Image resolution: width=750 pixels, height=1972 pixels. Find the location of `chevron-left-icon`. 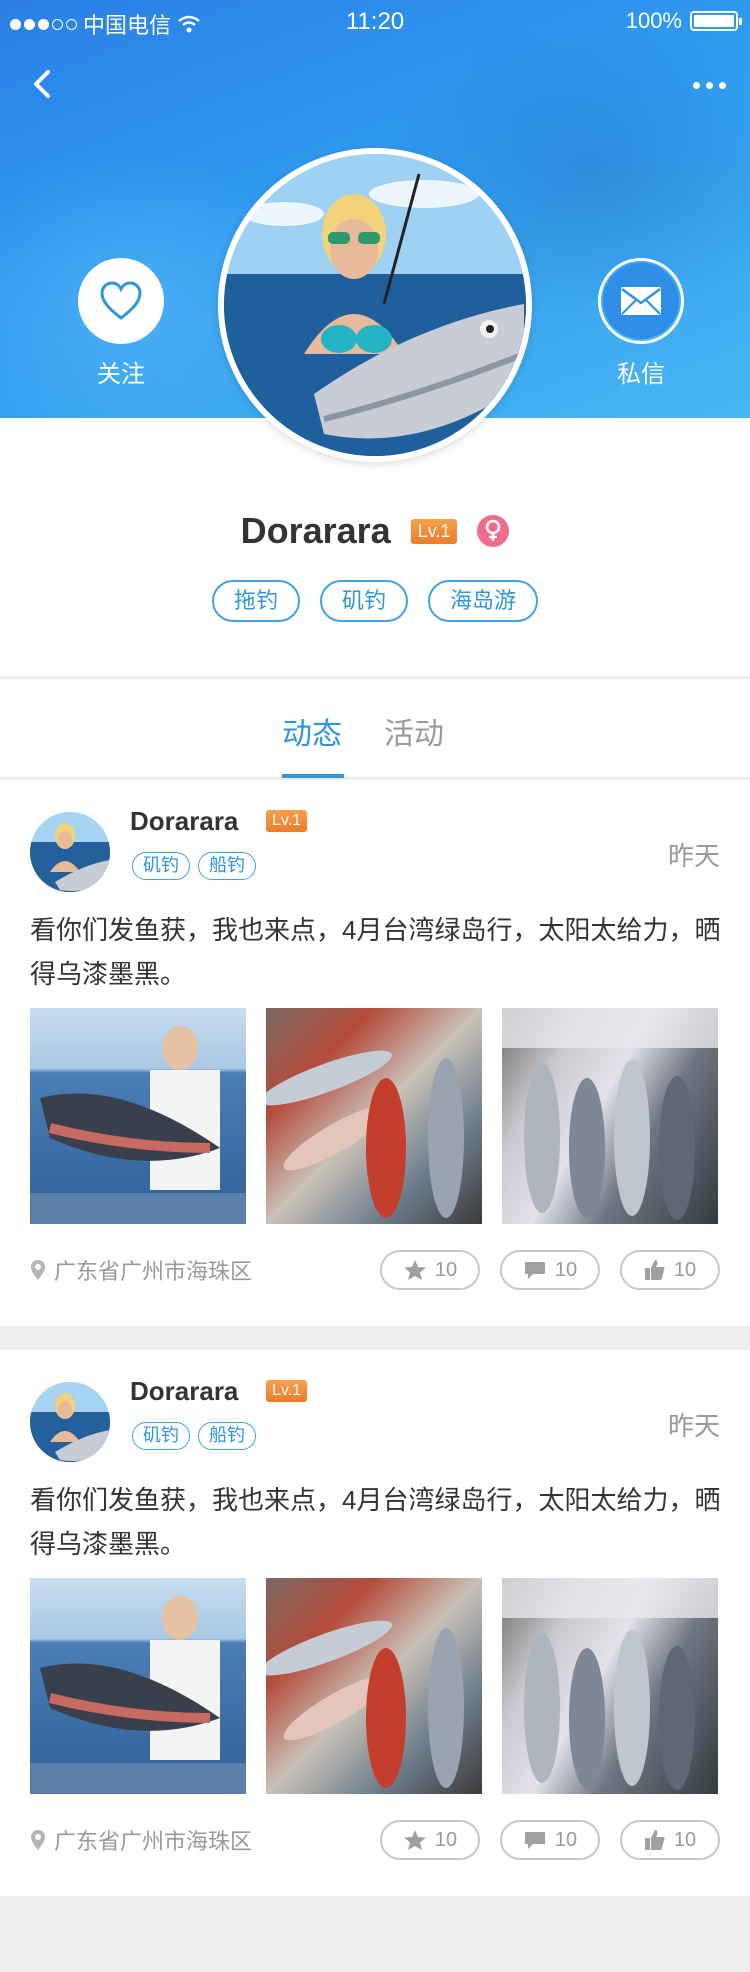

chevron-left-icon is located at coordinates (42, 84).